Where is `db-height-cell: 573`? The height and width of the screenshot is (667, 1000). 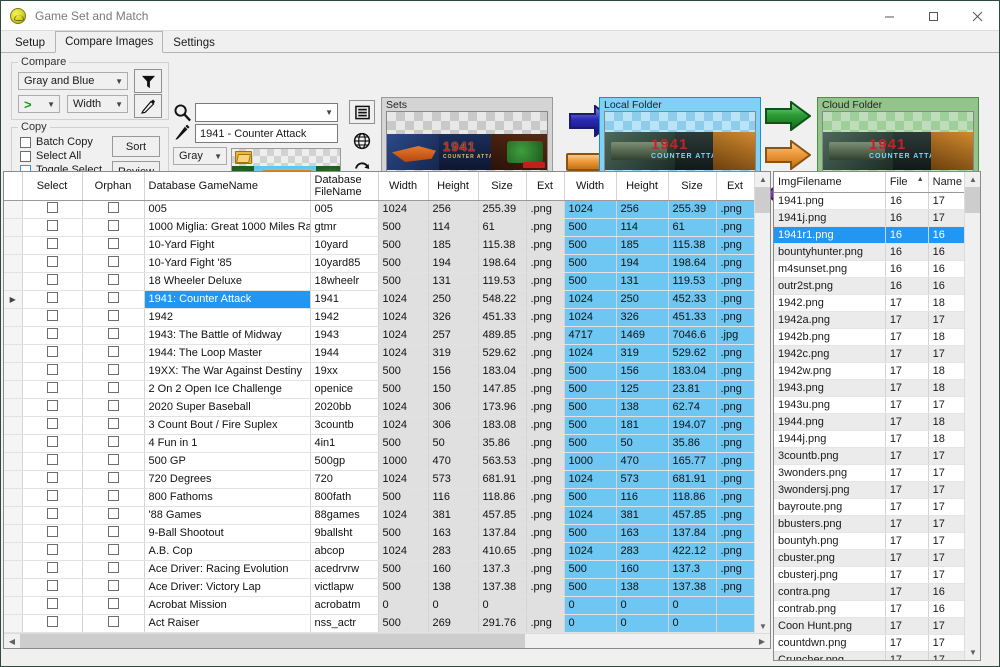 db-height-cell: 573 is located at coordinates (453, 479).